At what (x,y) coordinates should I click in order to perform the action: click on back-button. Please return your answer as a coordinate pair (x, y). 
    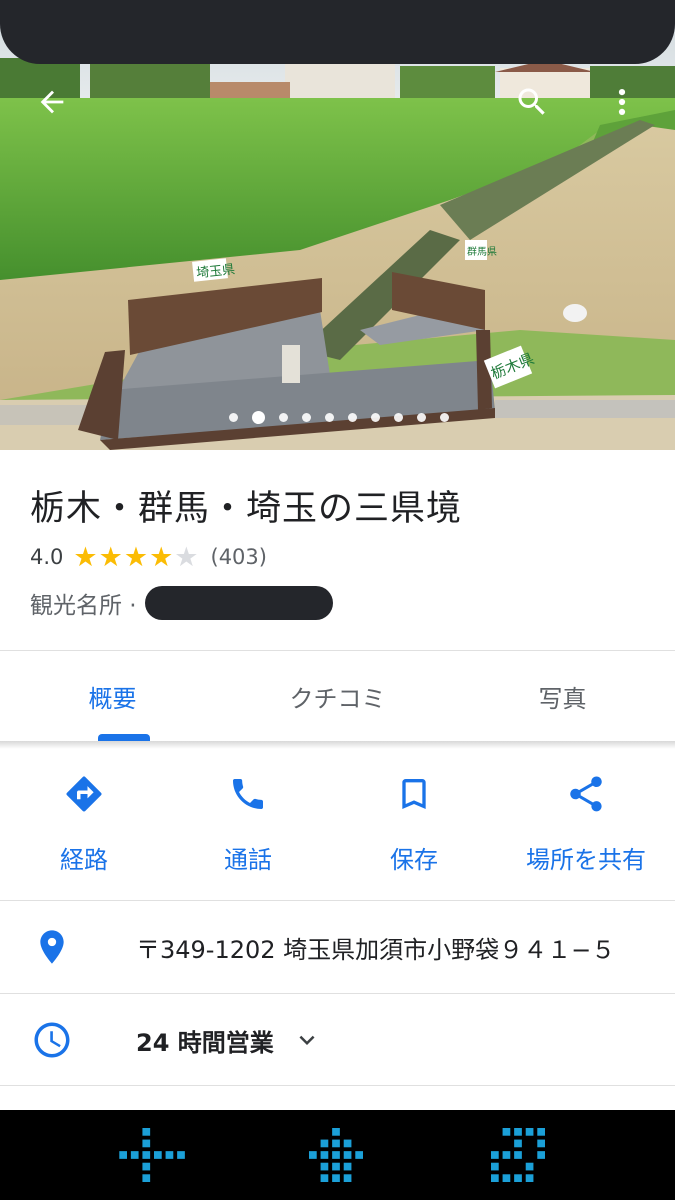
    Looking at the image, I should click on (52, 102).